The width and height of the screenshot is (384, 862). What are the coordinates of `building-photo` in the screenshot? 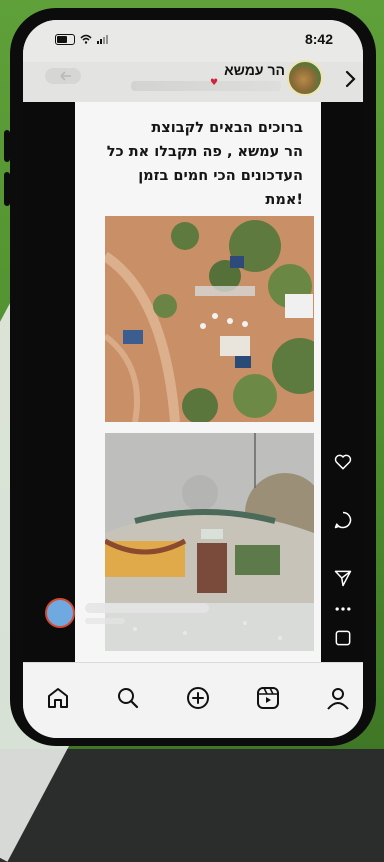 It's located at (209, 542).